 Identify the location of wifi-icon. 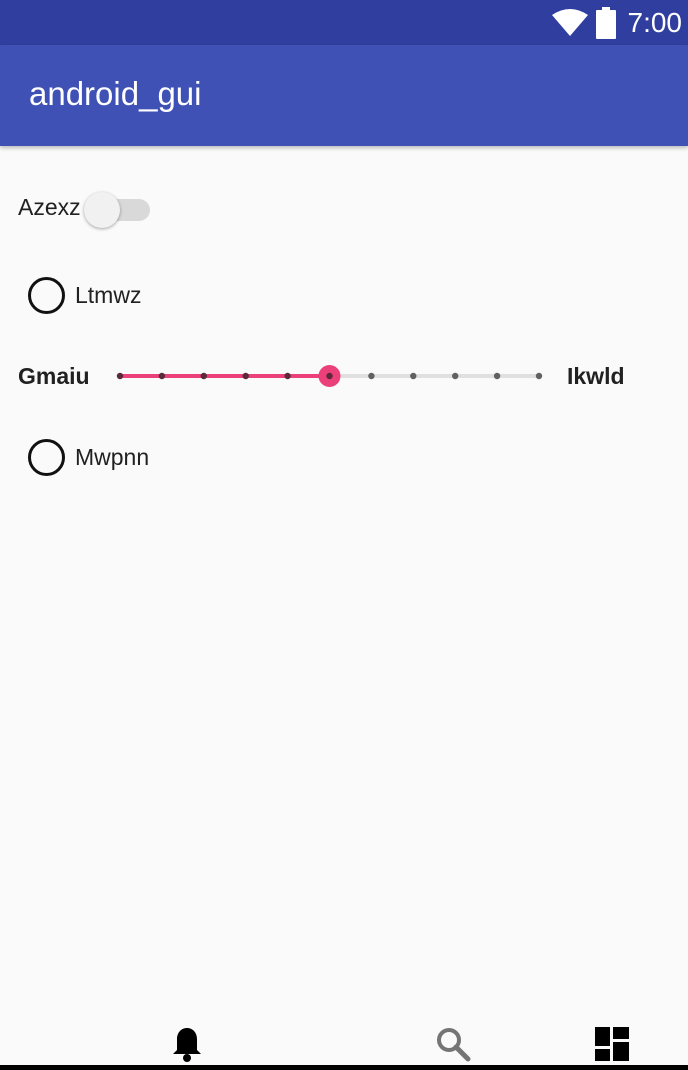
(569, 22).